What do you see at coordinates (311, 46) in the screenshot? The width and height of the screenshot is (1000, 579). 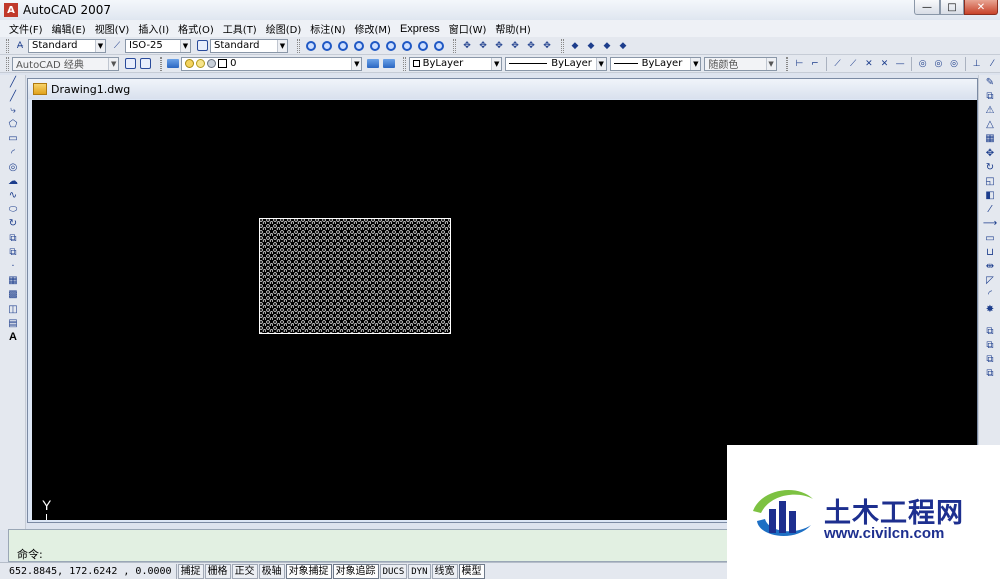 I see `zoom-realtime-icon` at bounding box center [311, 46].